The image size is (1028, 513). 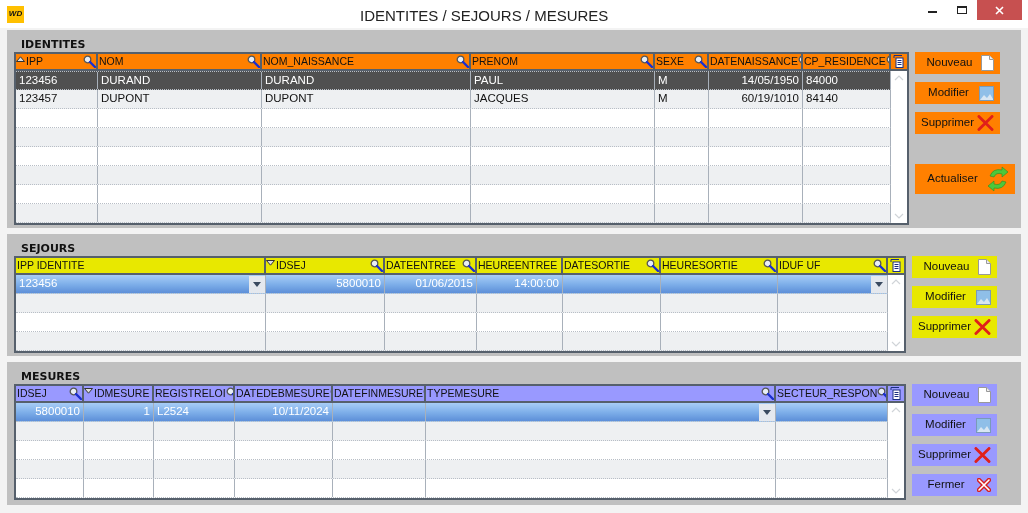 I want to click on column-label: TYPEMESURE, so click(x=463, y=393).